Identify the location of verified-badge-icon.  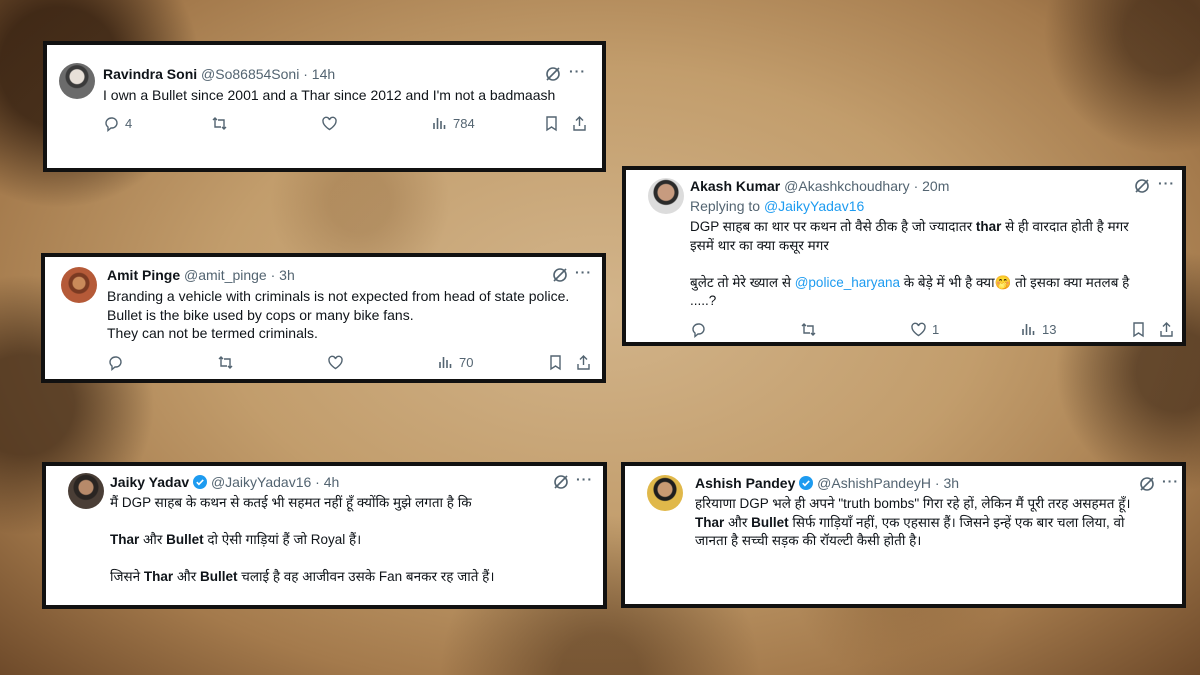
(806, 483).